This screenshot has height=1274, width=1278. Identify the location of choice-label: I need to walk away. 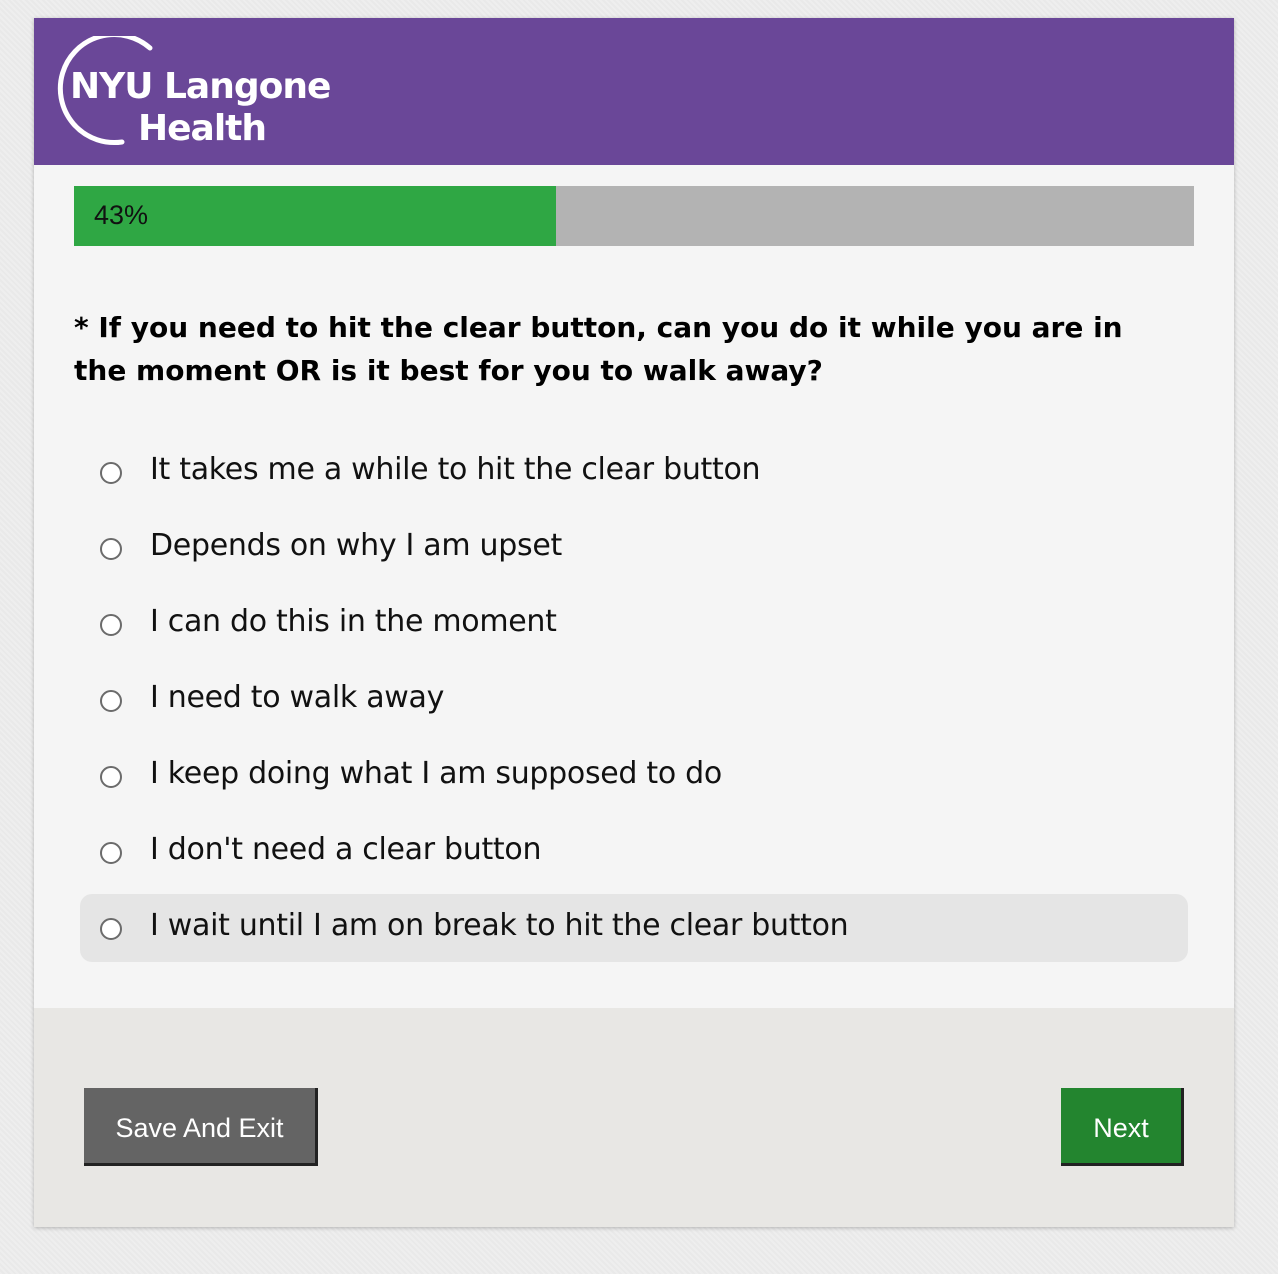
(297, 697).